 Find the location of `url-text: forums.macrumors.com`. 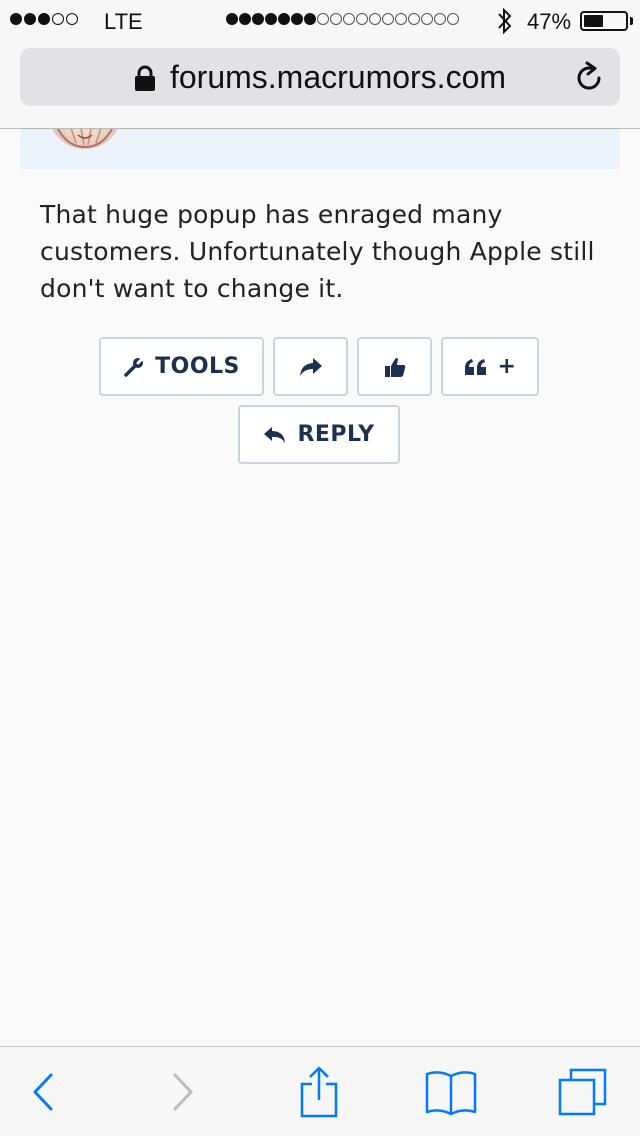

url-text: forums.macrumors.com is located at coordinates (338, 76).